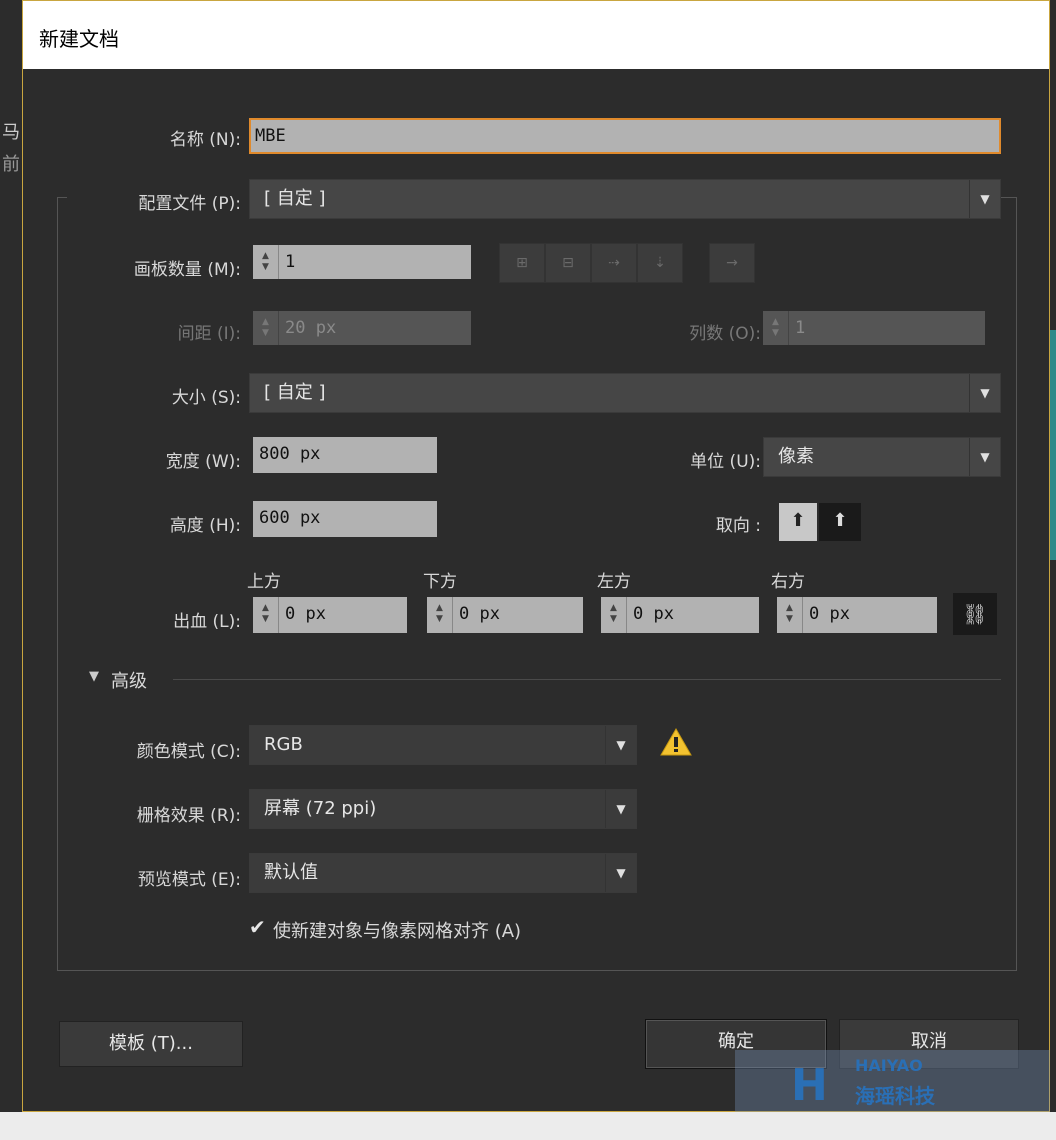  I want to click on arrange-by-row-icon: ⇢, so click(614, 263).